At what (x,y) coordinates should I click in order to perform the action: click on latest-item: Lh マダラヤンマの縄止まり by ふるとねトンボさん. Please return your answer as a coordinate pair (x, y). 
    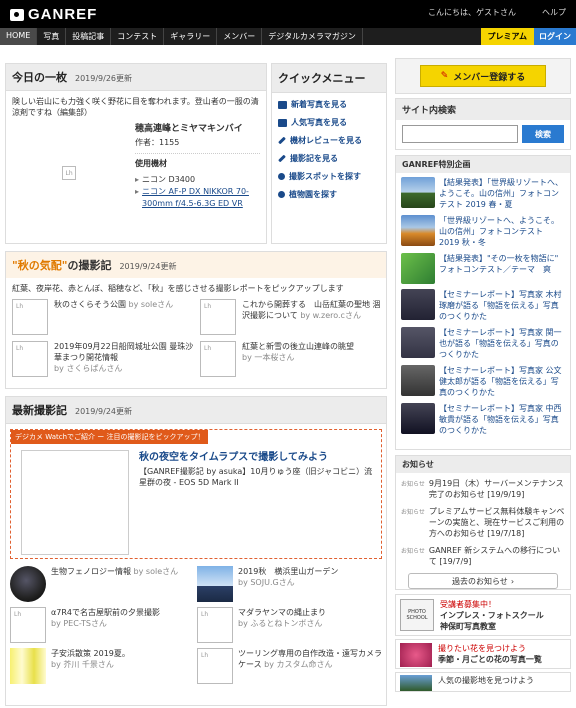
    Looking at the image, I should click on (290, 625).